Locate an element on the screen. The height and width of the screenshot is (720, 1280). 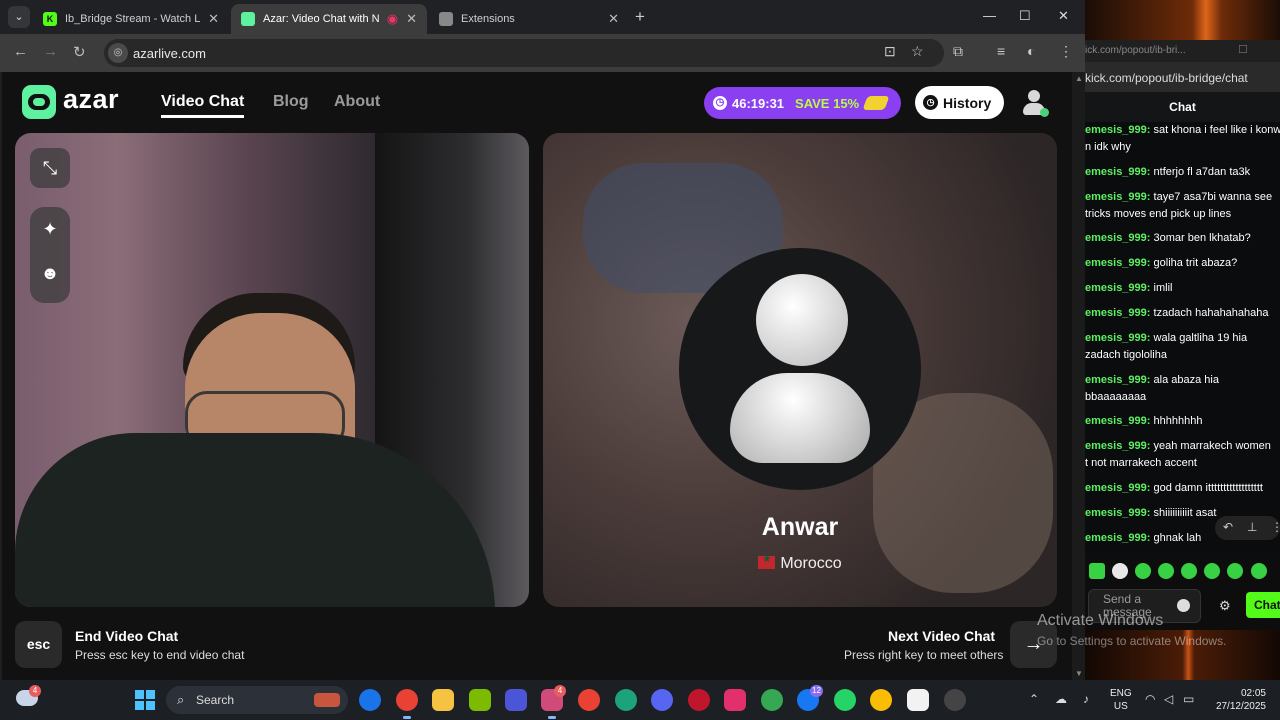
popout-maximize-icon: ☐ is located at coordinates (1243, 49).